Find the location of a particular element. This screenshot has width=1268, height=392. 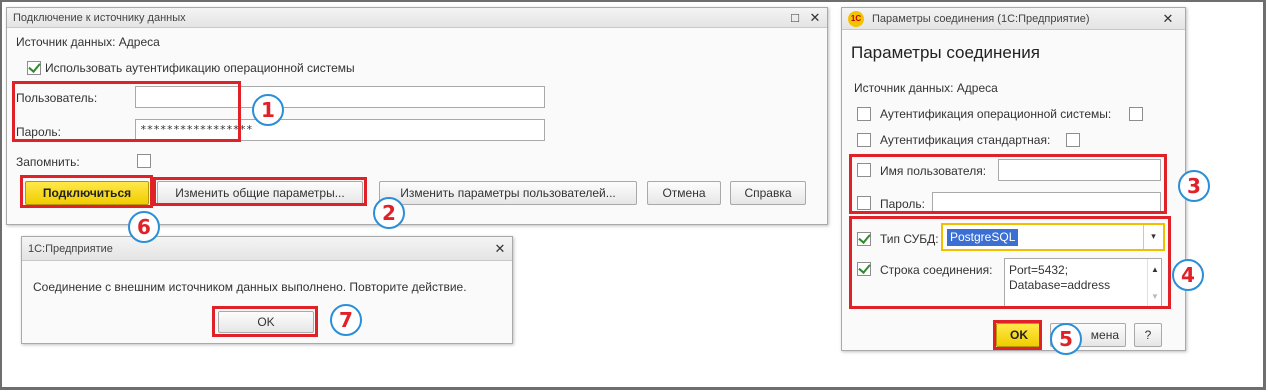

callout-5: 5 is located at coordinates (1066, 339).